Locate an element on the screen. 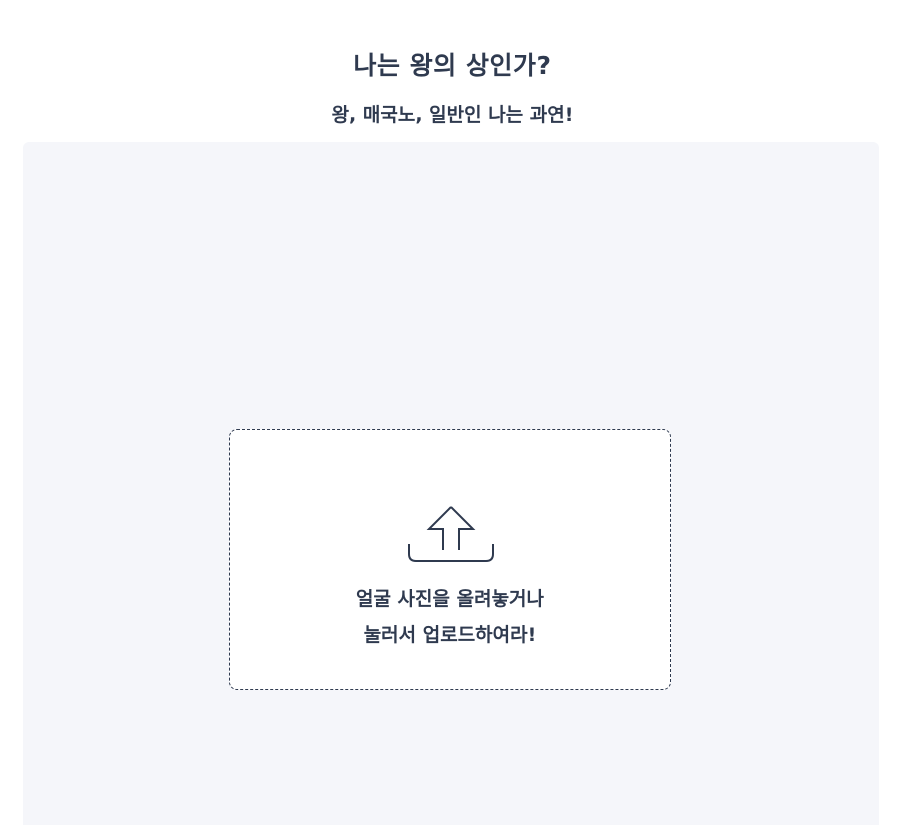  page-subtitle: 왕, 매국노, 일반인 나는 과연! is located at coordinates (452, 115).